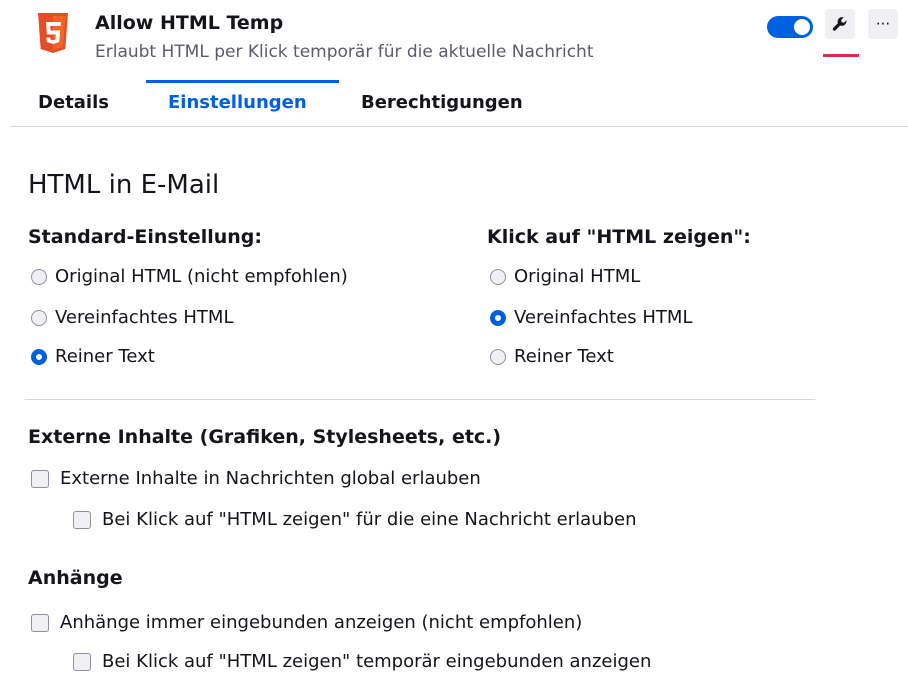  I want to click on toggle-knob, so click(802, 27).